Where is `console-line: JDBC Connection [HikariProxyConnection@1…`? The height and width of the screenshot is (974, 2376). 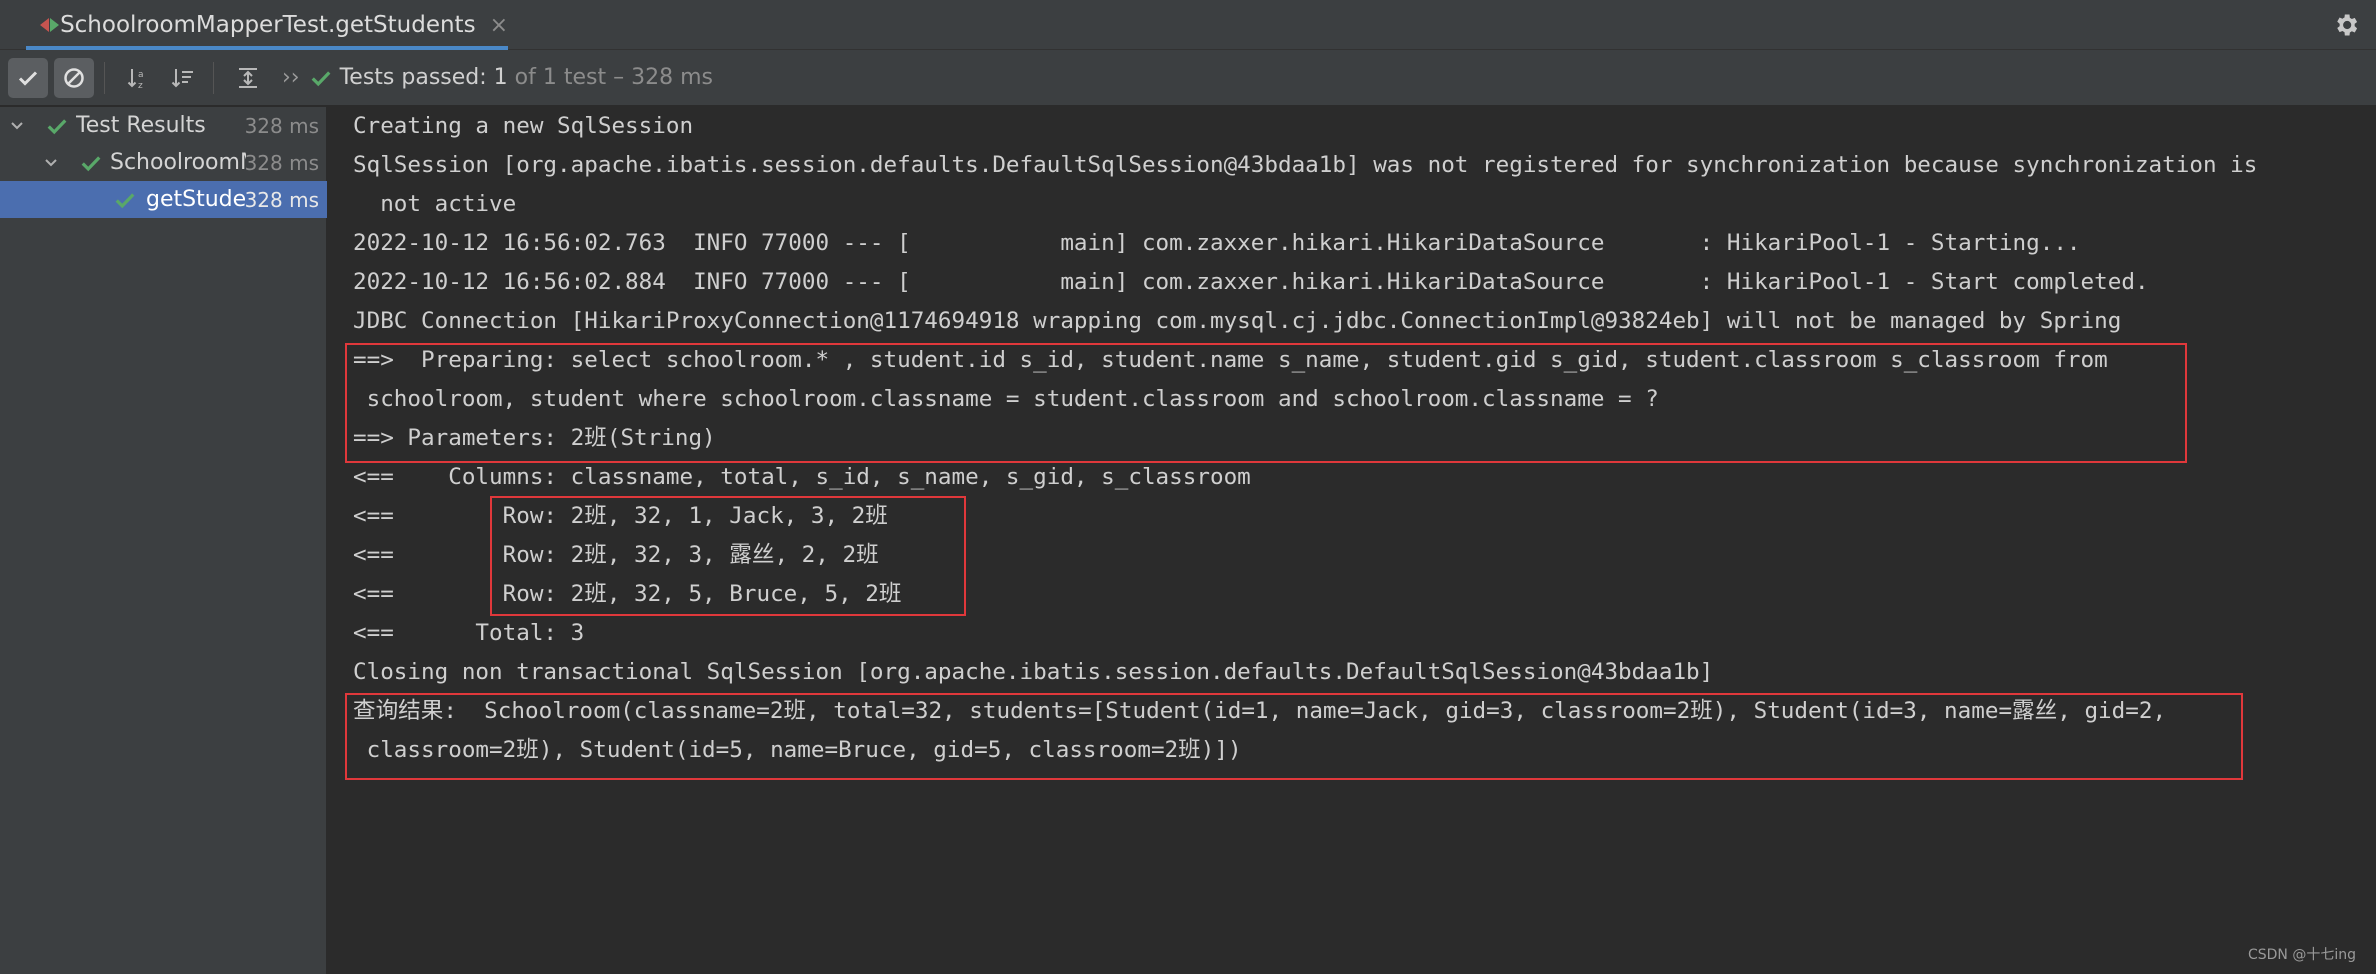
console-line: JDBC Connection [HikariProxyConnection@1… is located at coordinates (1237, 321).